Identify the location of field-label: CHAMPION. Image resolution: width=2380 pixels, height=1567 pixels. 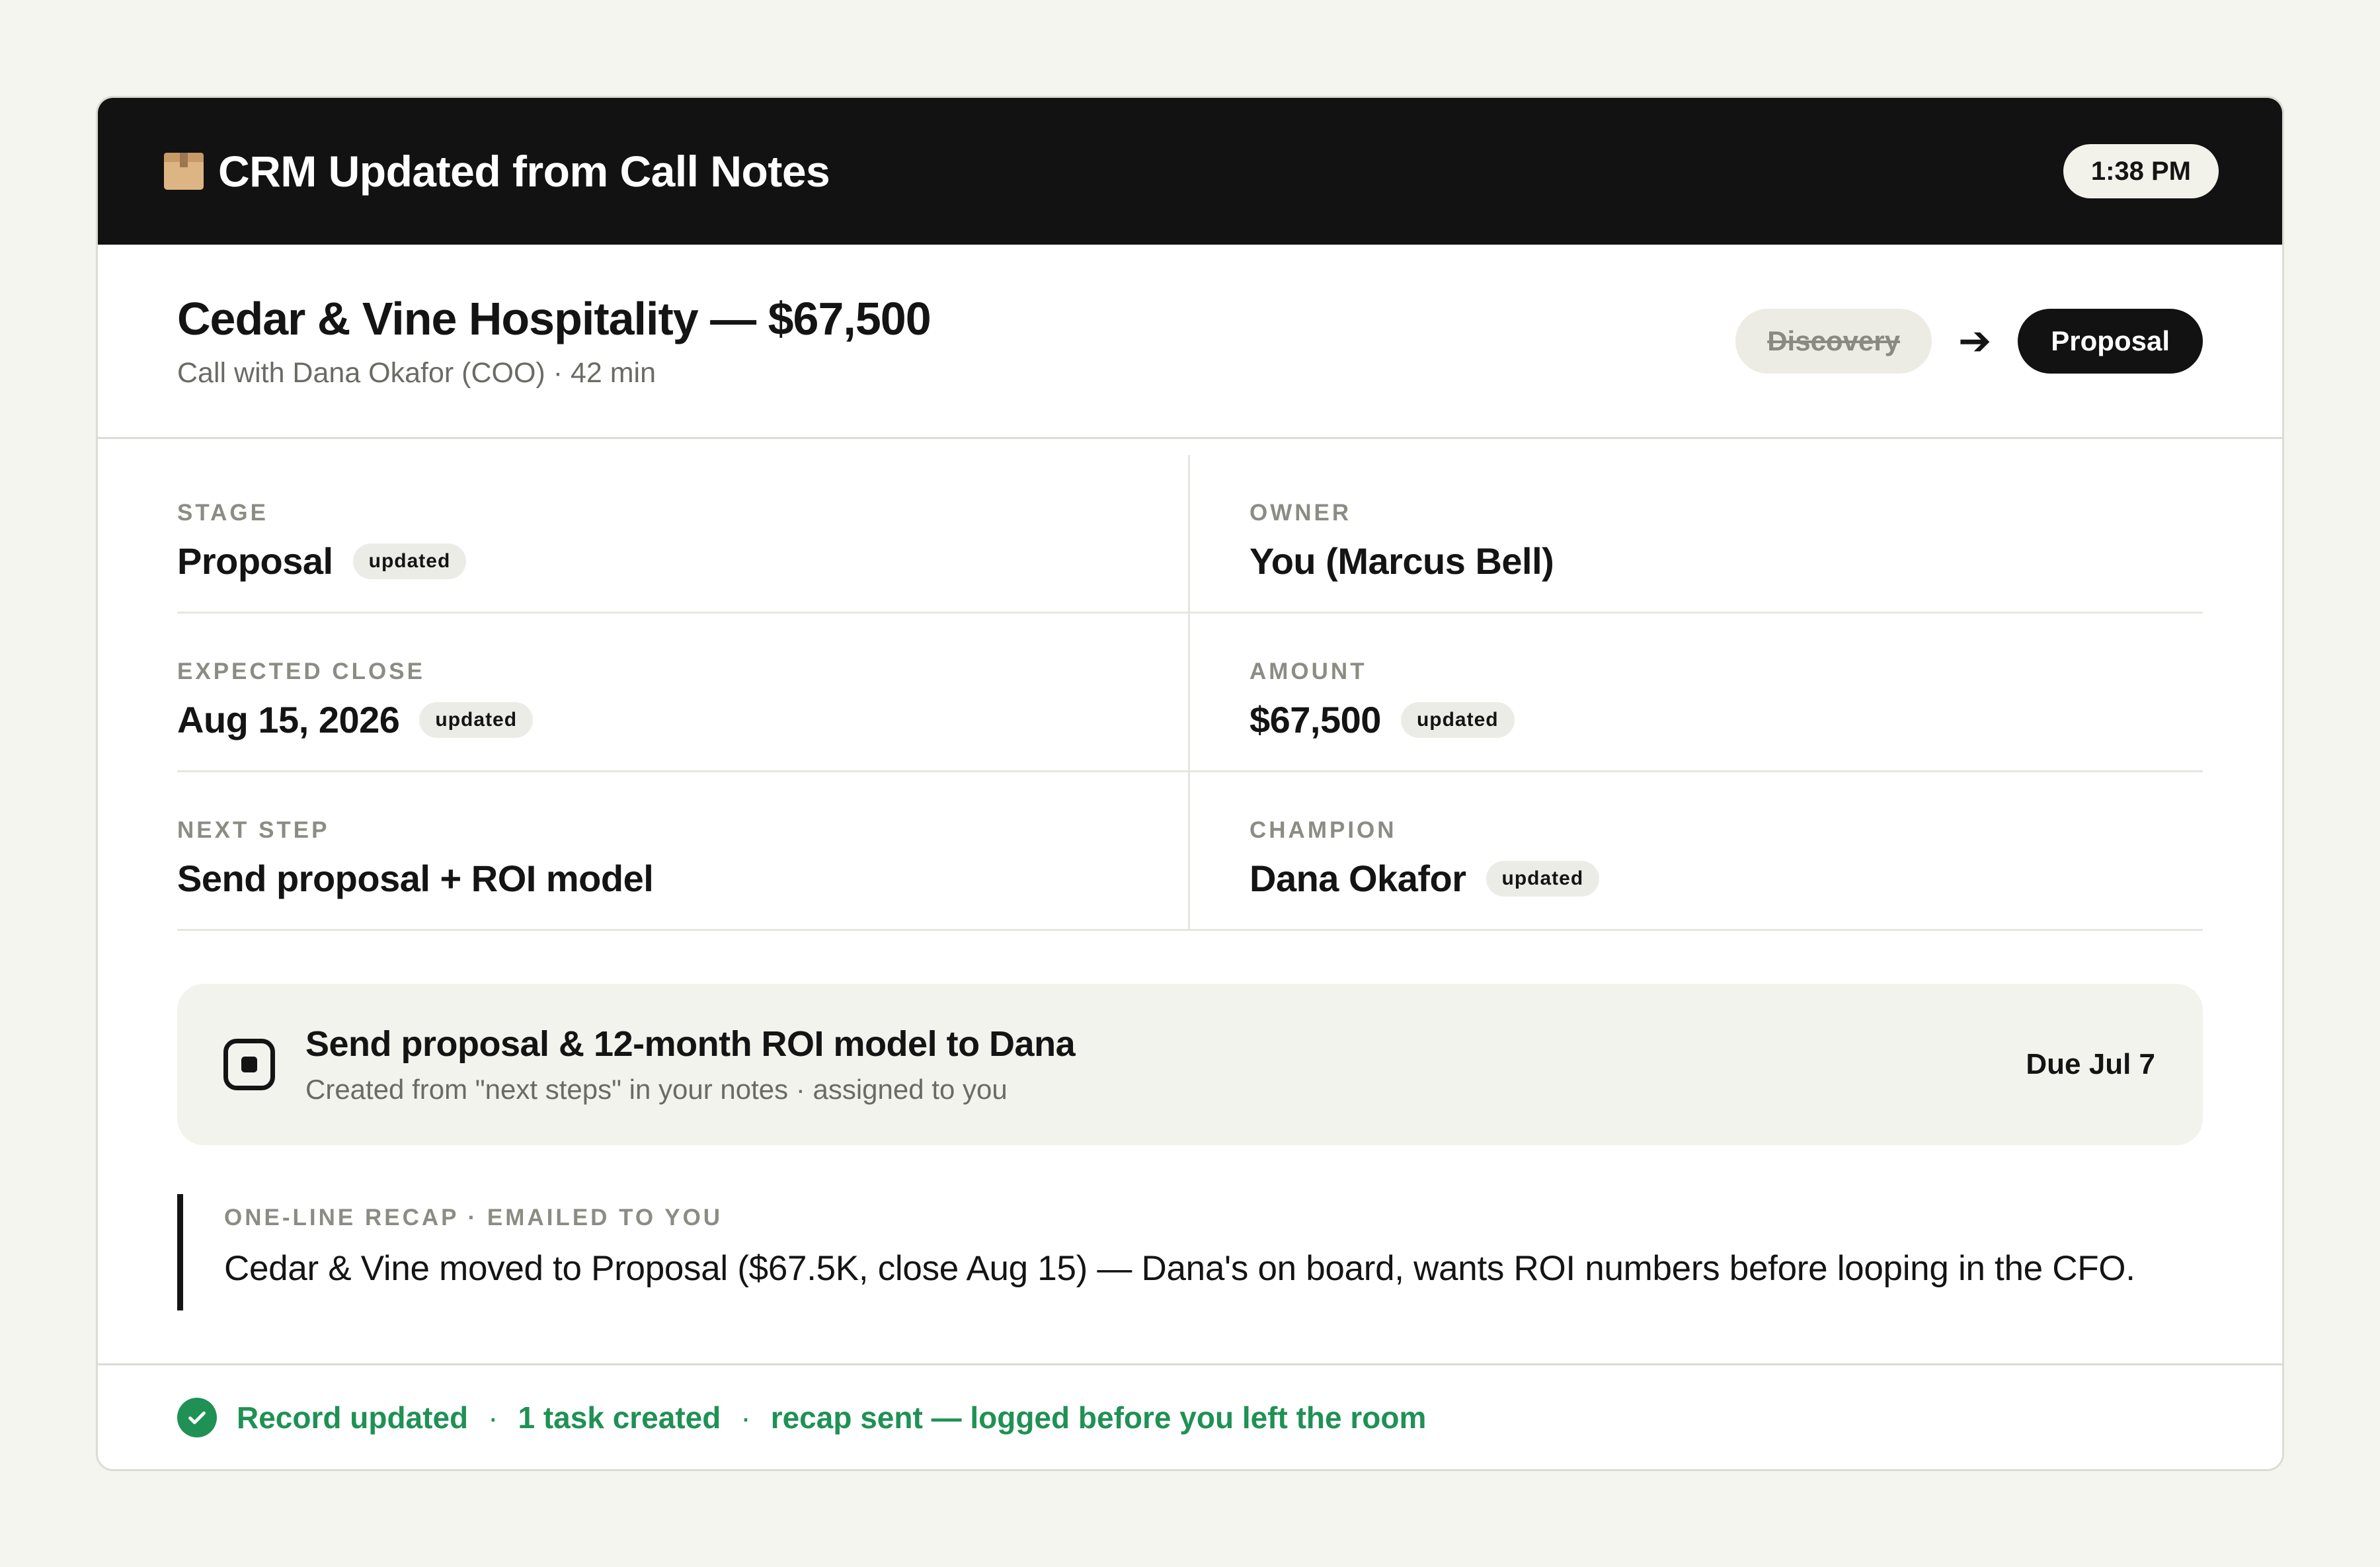
(1323, 830).